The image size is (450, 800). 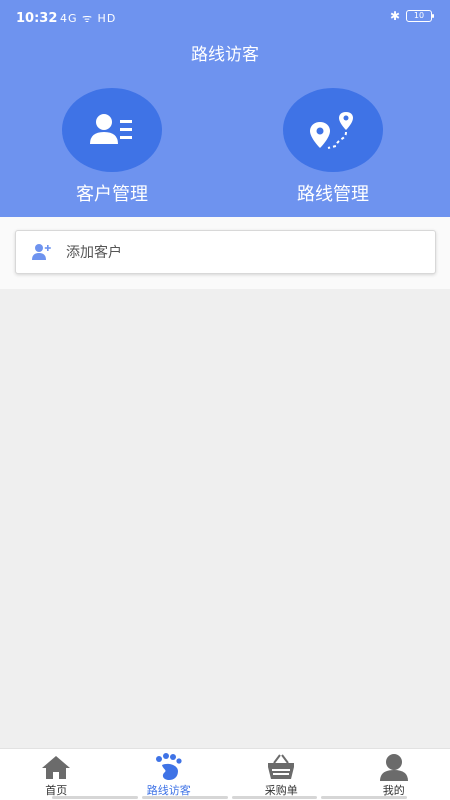 I want to click on page-title: 路线访客, so click(x=225, y=55).